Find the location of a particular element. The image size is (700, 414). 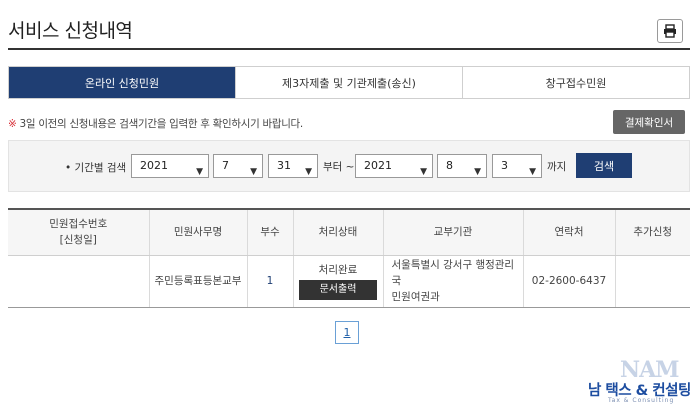

page-title: 서비스 신청내역 is located at coordinates (70, 31).